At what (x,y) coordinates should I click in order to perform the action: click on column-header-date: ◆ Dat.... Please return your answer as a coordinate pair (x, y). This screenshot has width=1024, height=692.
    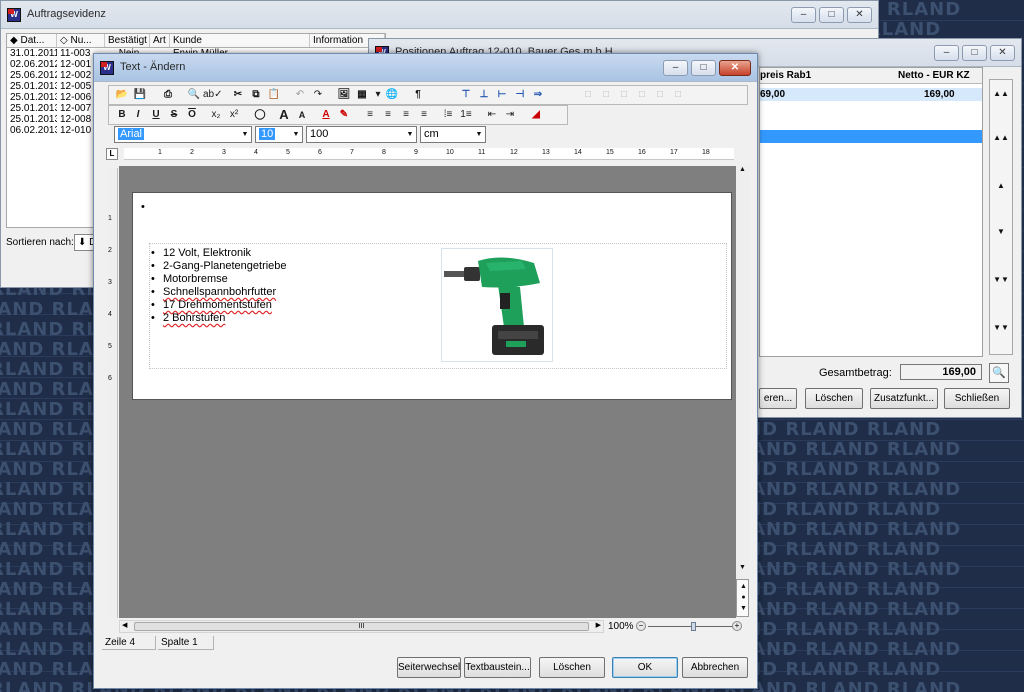
    Looking at the image, I should click on (32, 40).